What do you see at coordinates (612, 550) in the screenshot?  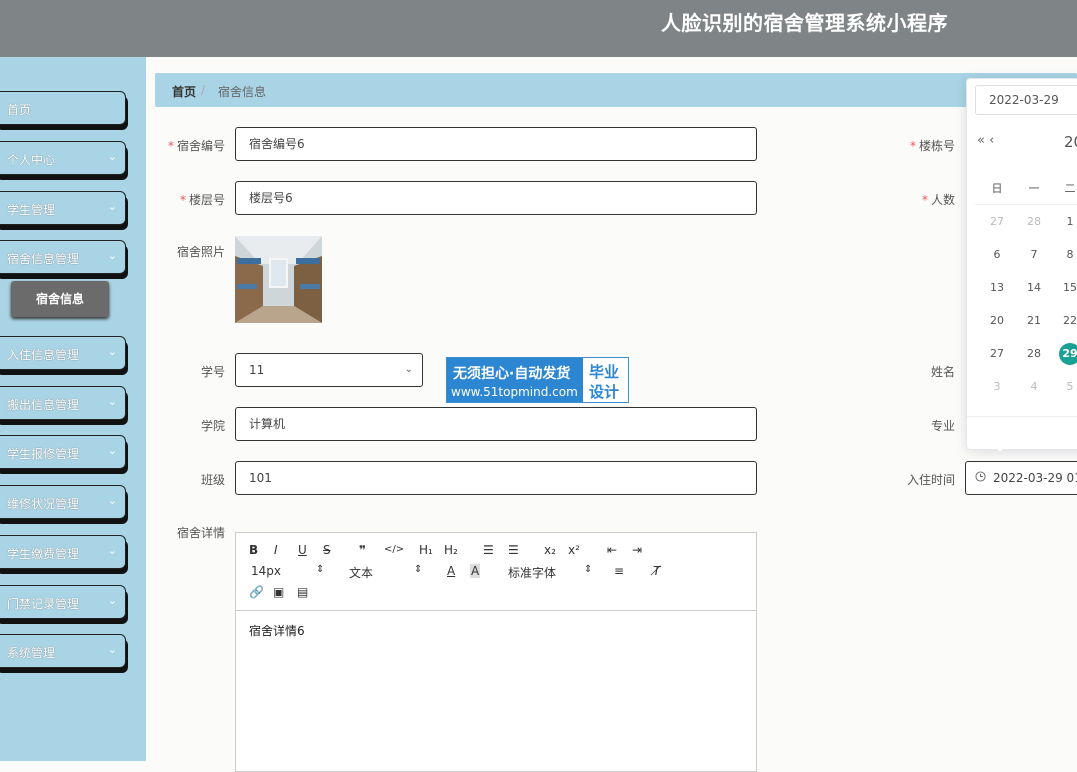 I see `outdent-button: ⇤` at bounding box center [612, 550].